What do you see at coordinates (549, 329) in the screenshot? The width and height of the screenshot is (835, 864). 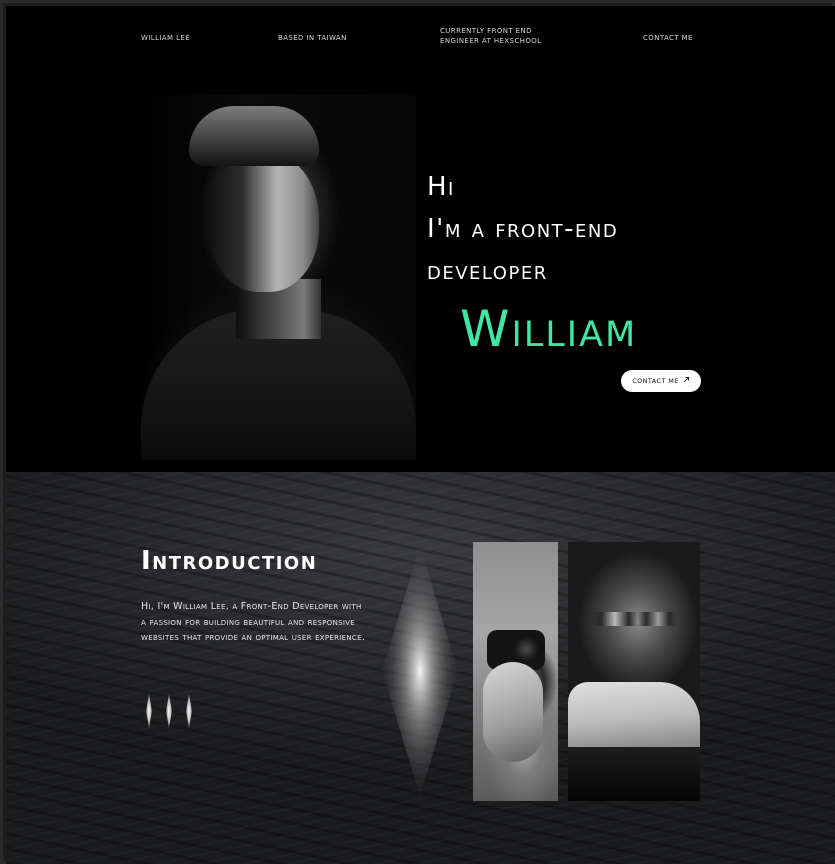 I see `hero-name: William` at bounding box center [549, 329].